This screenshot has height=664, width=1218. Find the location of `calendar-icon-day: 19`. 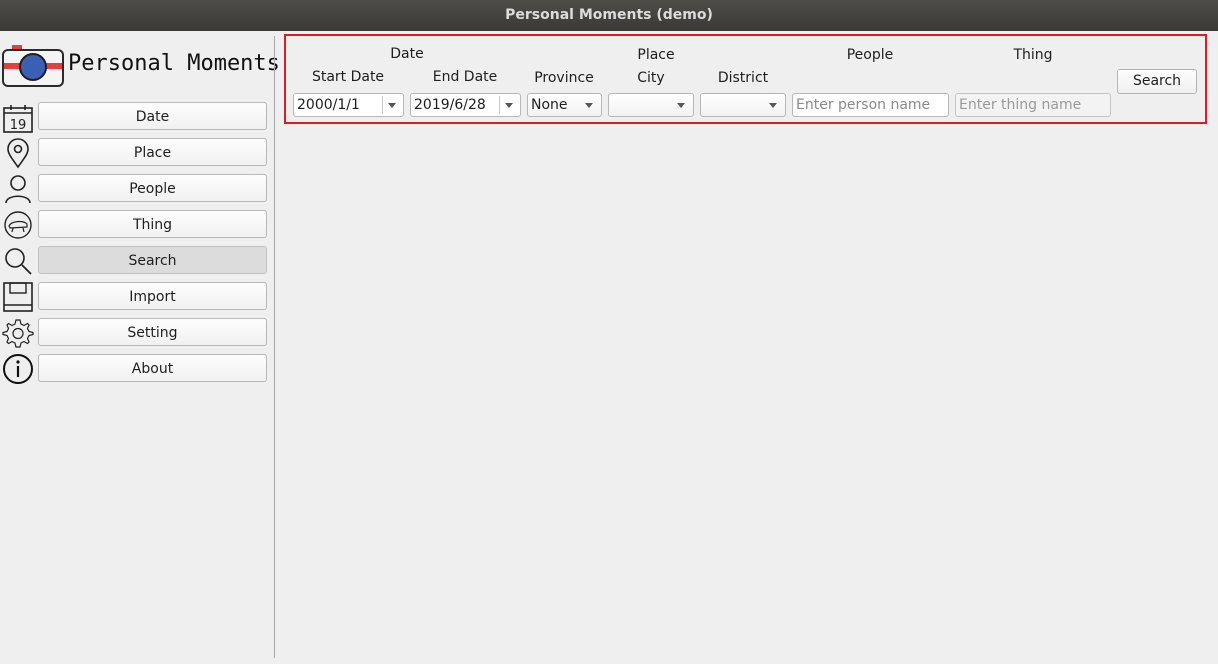

calendar-icon-day: 19 is located at coordinates (18, 125).